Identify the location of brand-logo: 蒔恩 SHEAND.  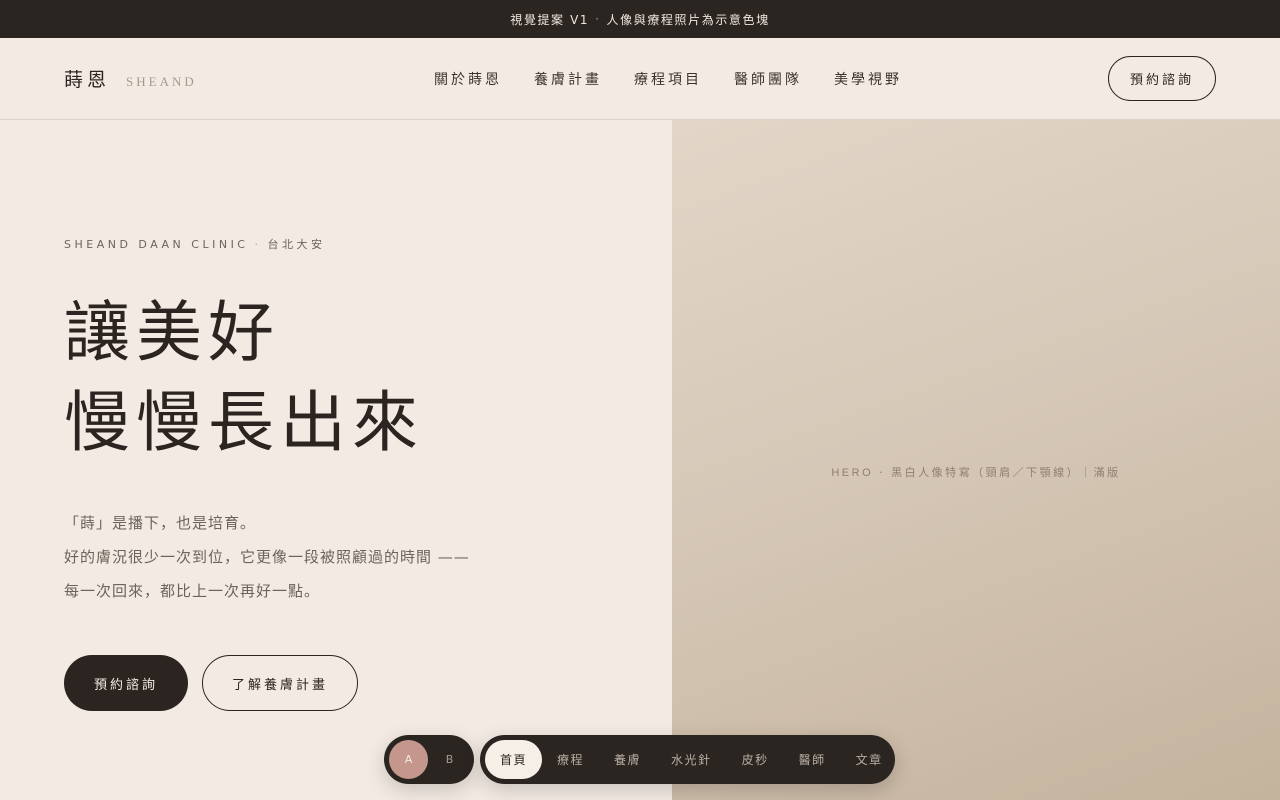
(130, 78).